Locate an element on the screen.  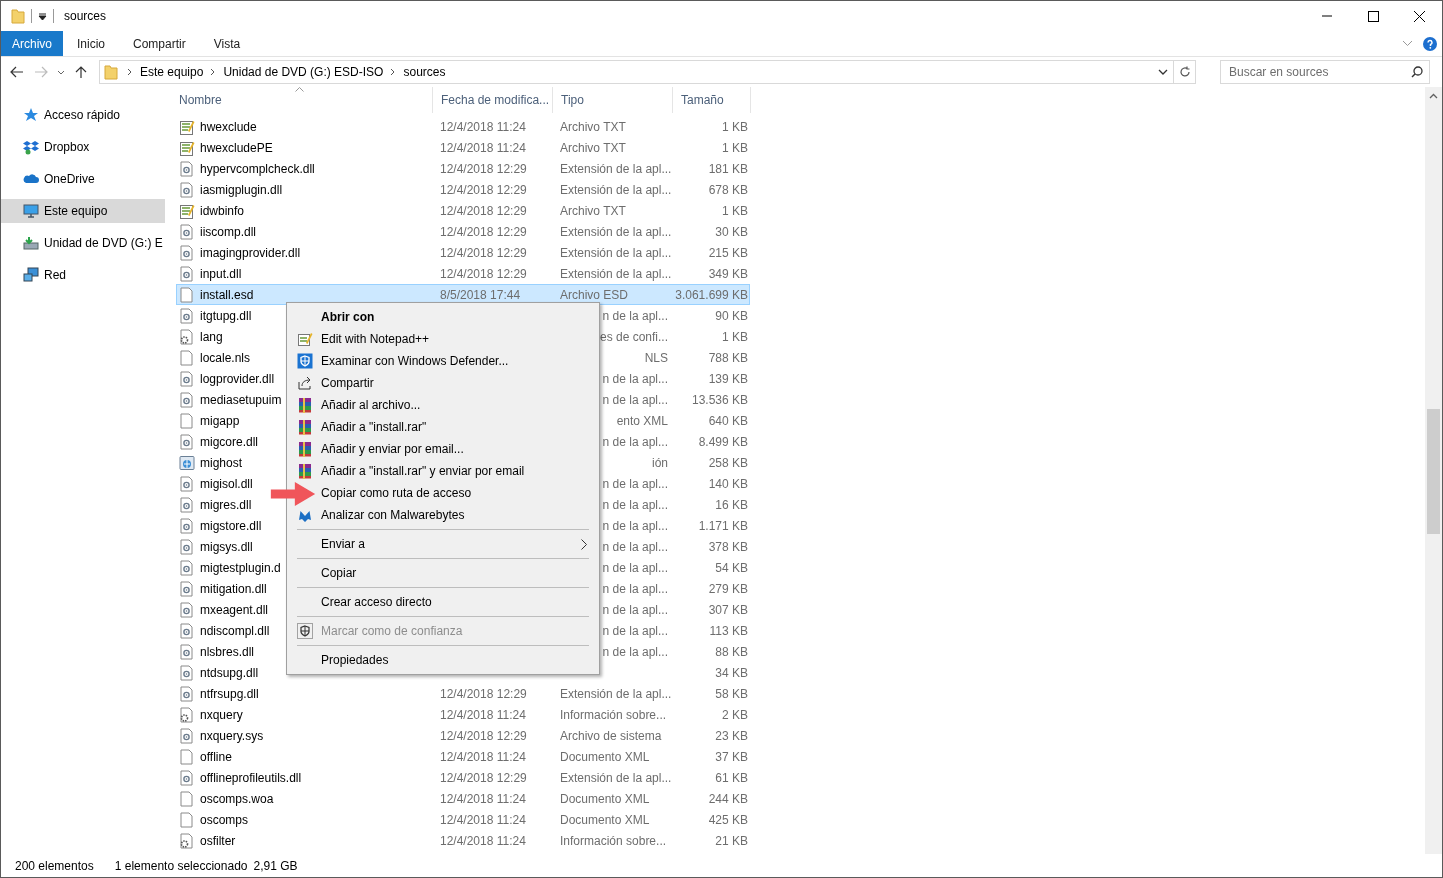
file-name: migcore.dll is located at coordinates (229, 441).